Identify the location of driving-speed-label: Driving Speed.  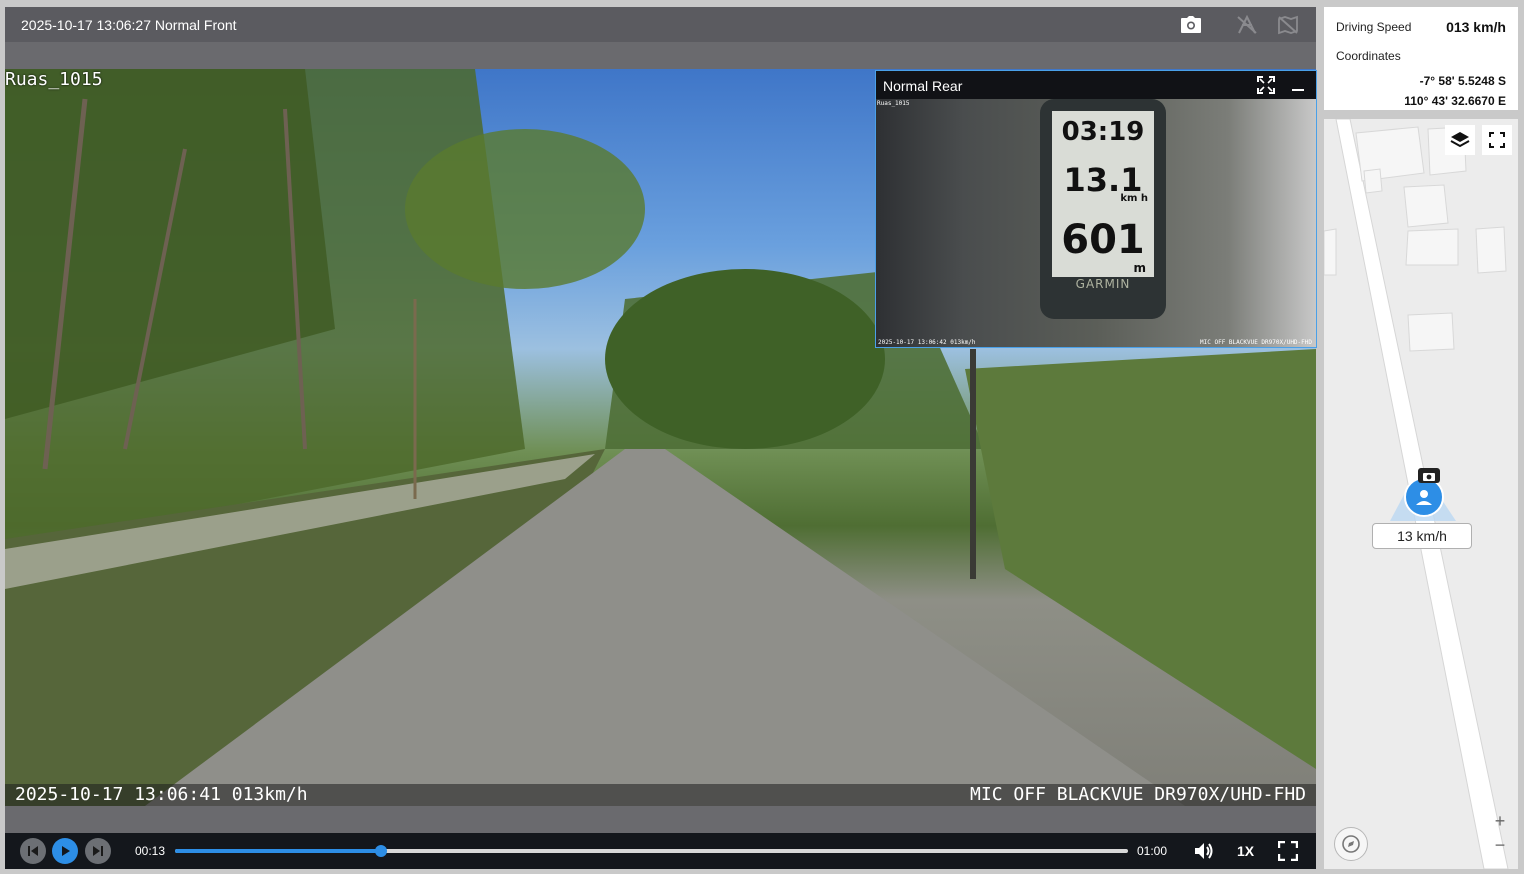
(1374, 27).